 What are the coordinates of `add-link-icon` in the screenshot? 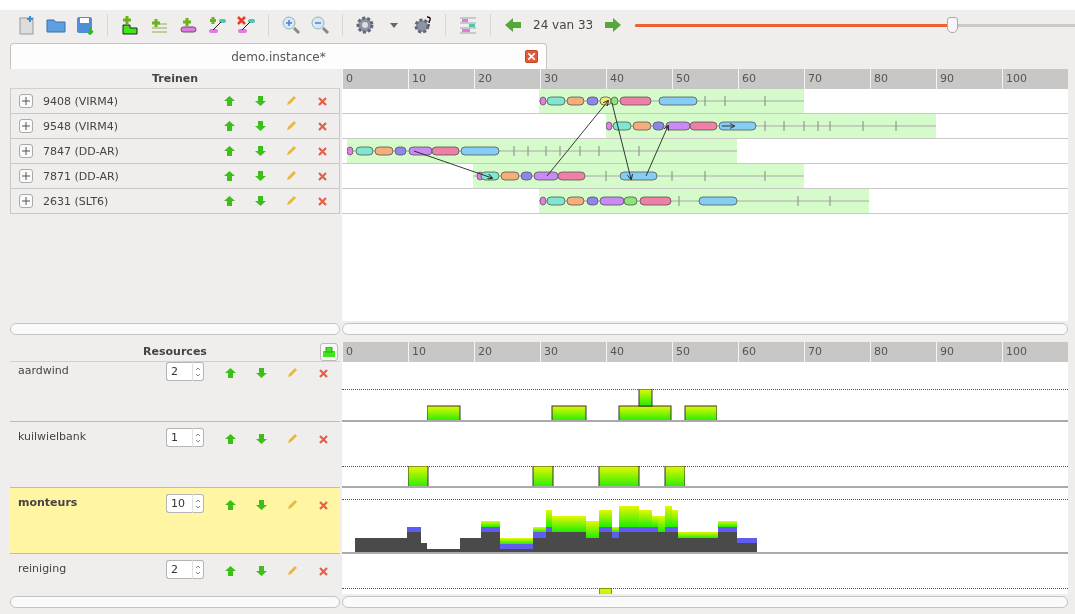 It's located at (217, 25).